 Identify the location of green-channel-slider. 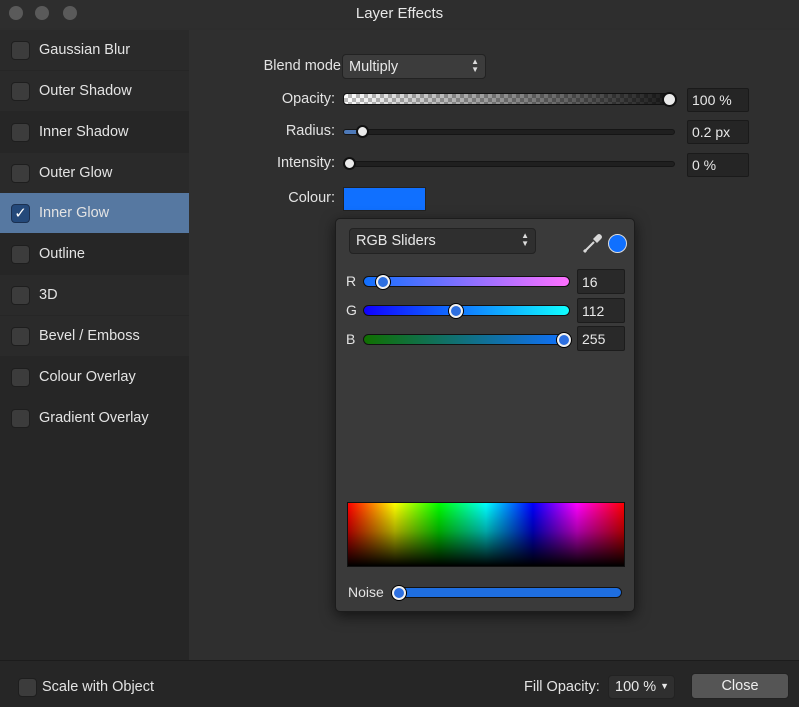
(466, 310).